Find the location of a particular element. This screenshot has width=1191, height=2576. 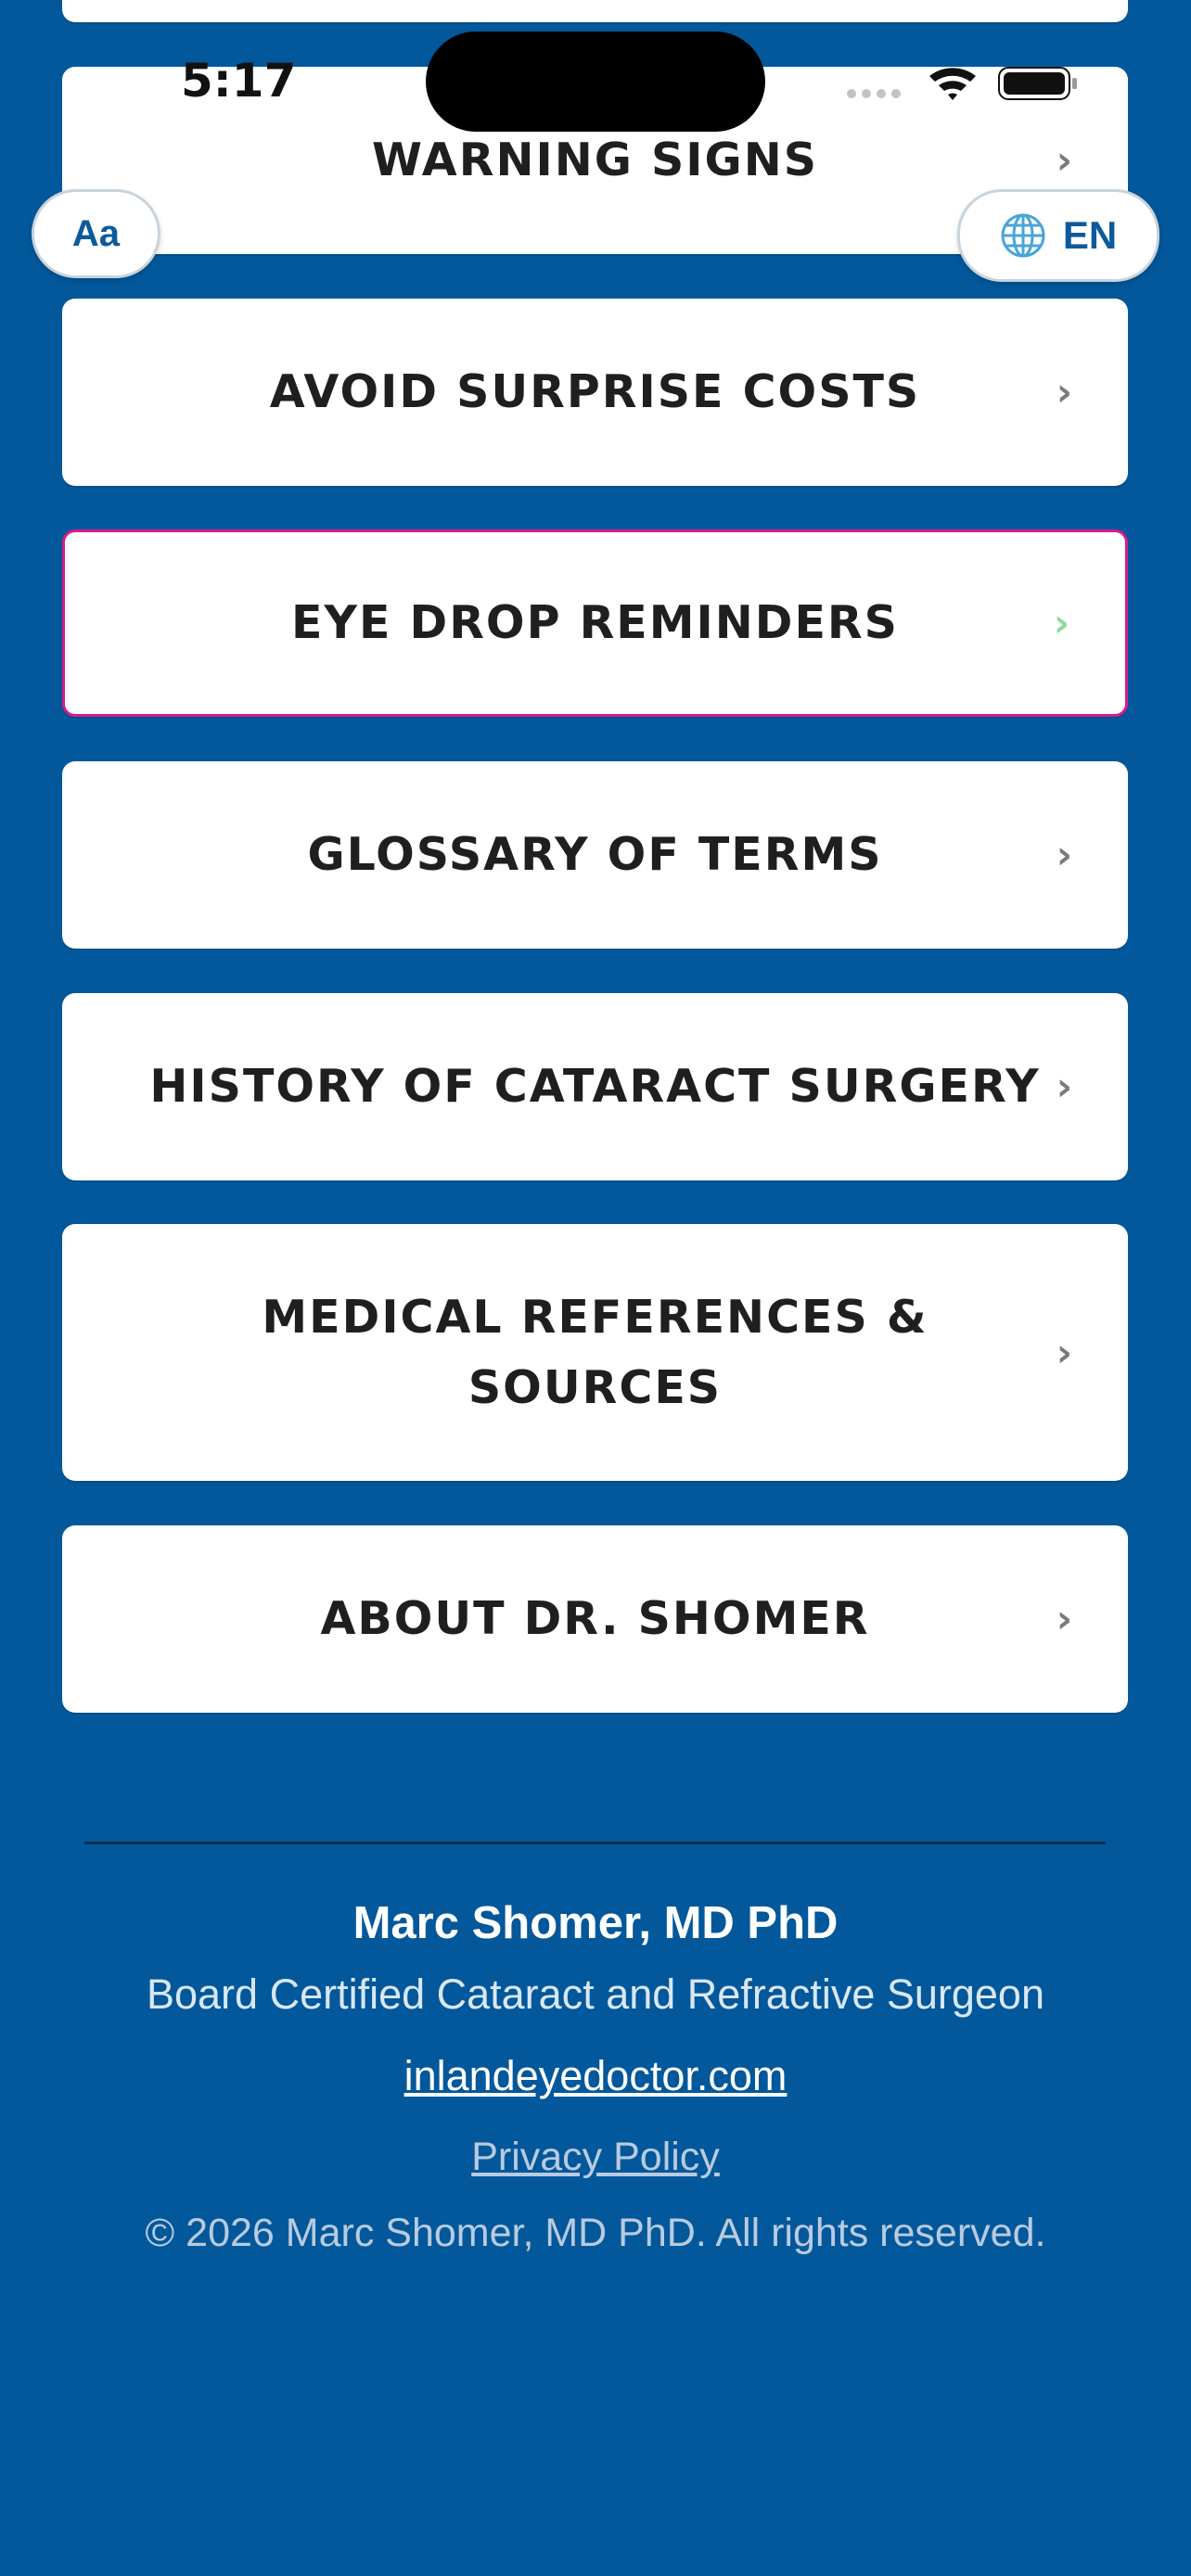

menu-item-eye-drop-reminders: EYE DROP REMINDERS › is located at coordinates (595, 623).